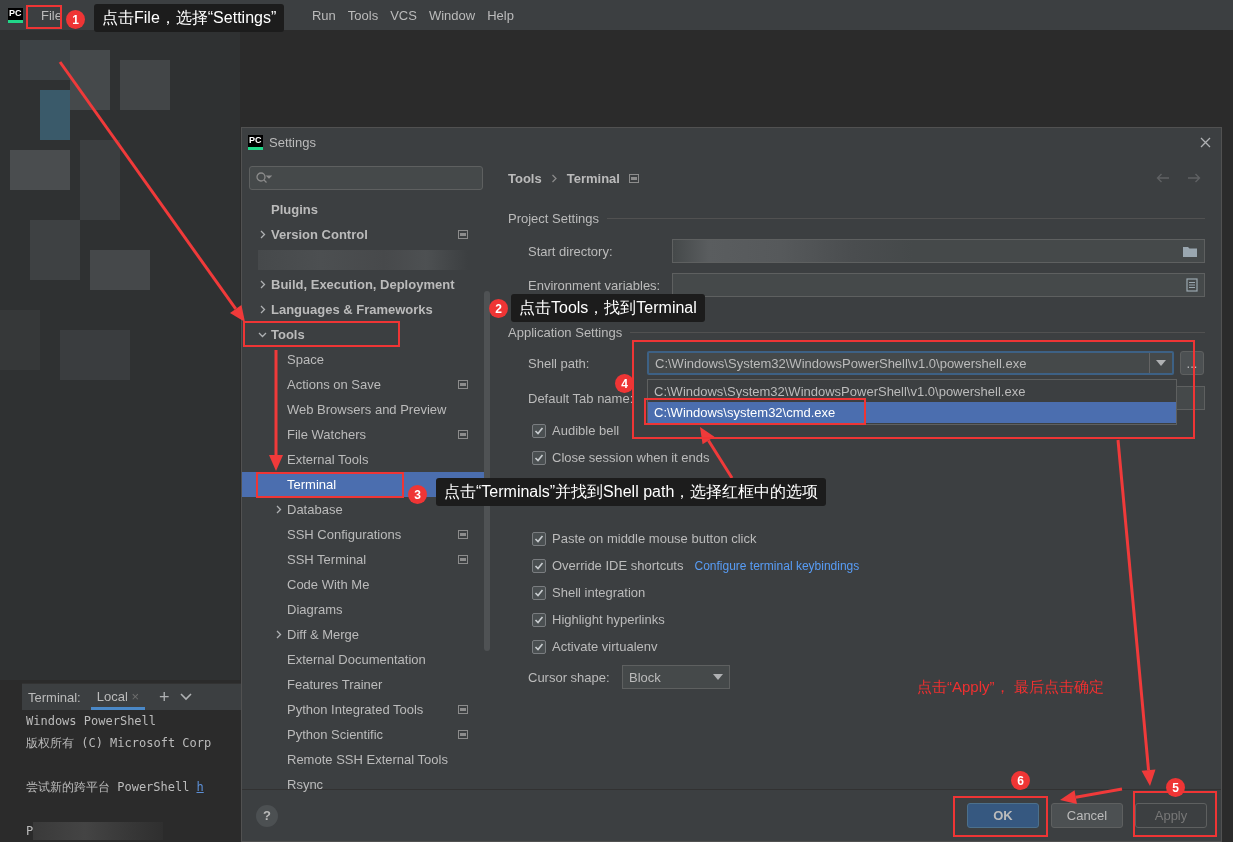  What do you see at coordinates (500, 15) in the screenshot?
I see `menu-item: Help` at bounding box center [500, 15].